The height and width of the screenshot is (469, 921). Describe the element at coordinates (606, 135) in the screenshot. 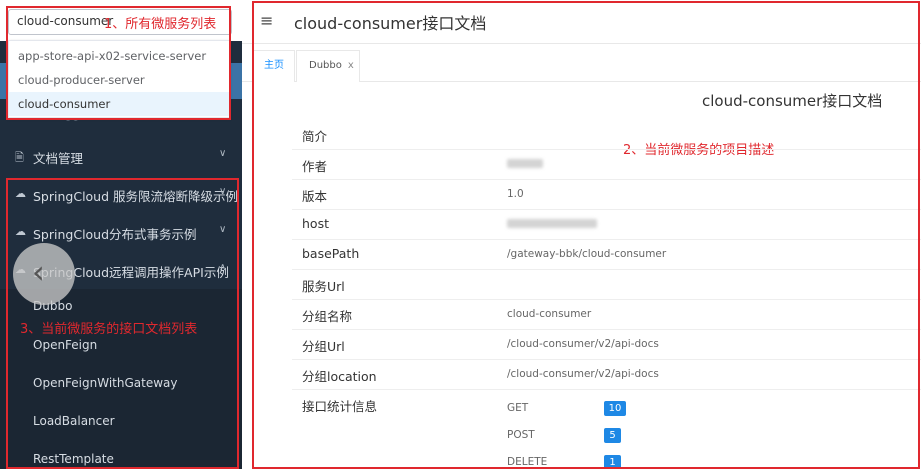

I see `info-row: 简介` at that location.